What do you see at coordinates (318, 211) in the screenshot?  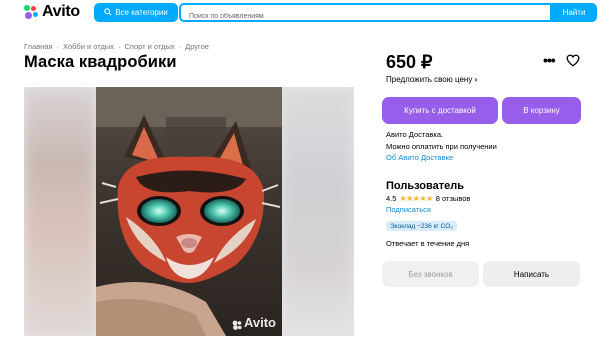 I see `image-blur-right` at bounding box center [318, 211].